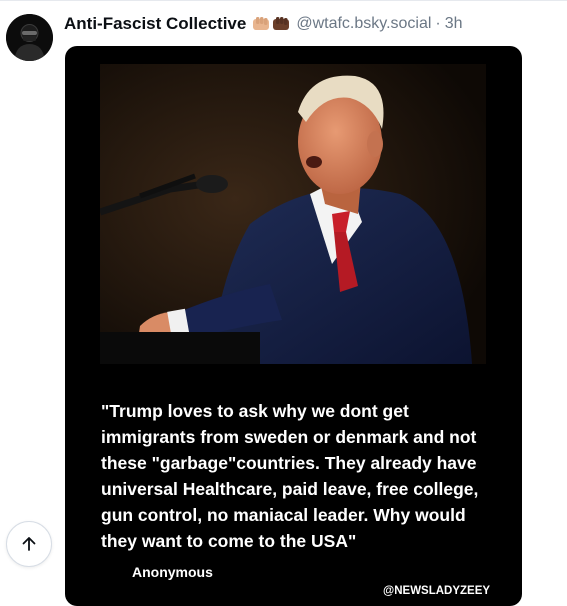  Describe the element at coordinates (155, 24) in the screenshot. I see `author-name: Anti-Fascist Collective` at that location.